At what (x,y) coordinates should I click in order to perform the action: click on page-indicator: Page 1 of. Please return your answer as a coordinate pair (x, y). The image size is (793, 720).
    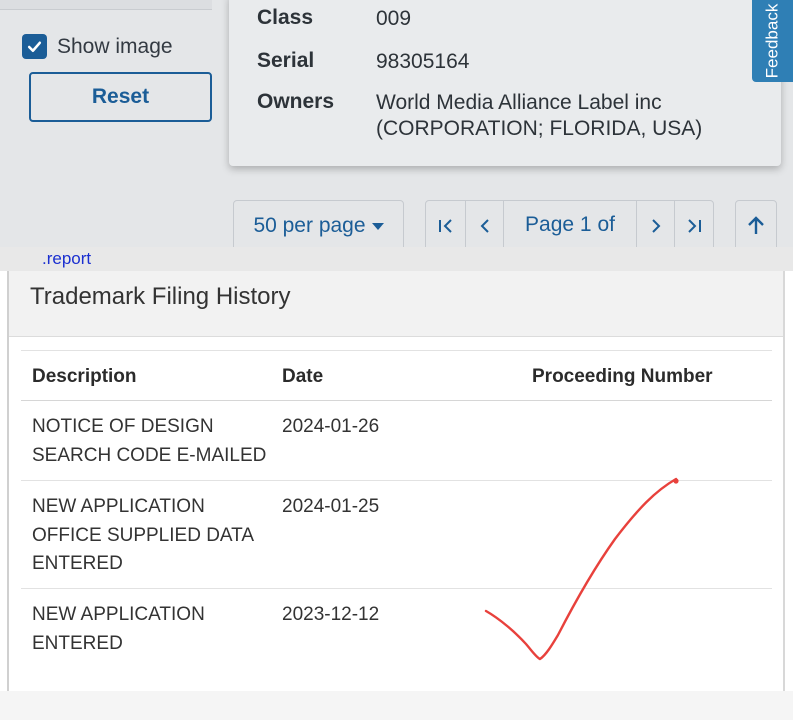
    Looking at the image, I should click on (570, 224).